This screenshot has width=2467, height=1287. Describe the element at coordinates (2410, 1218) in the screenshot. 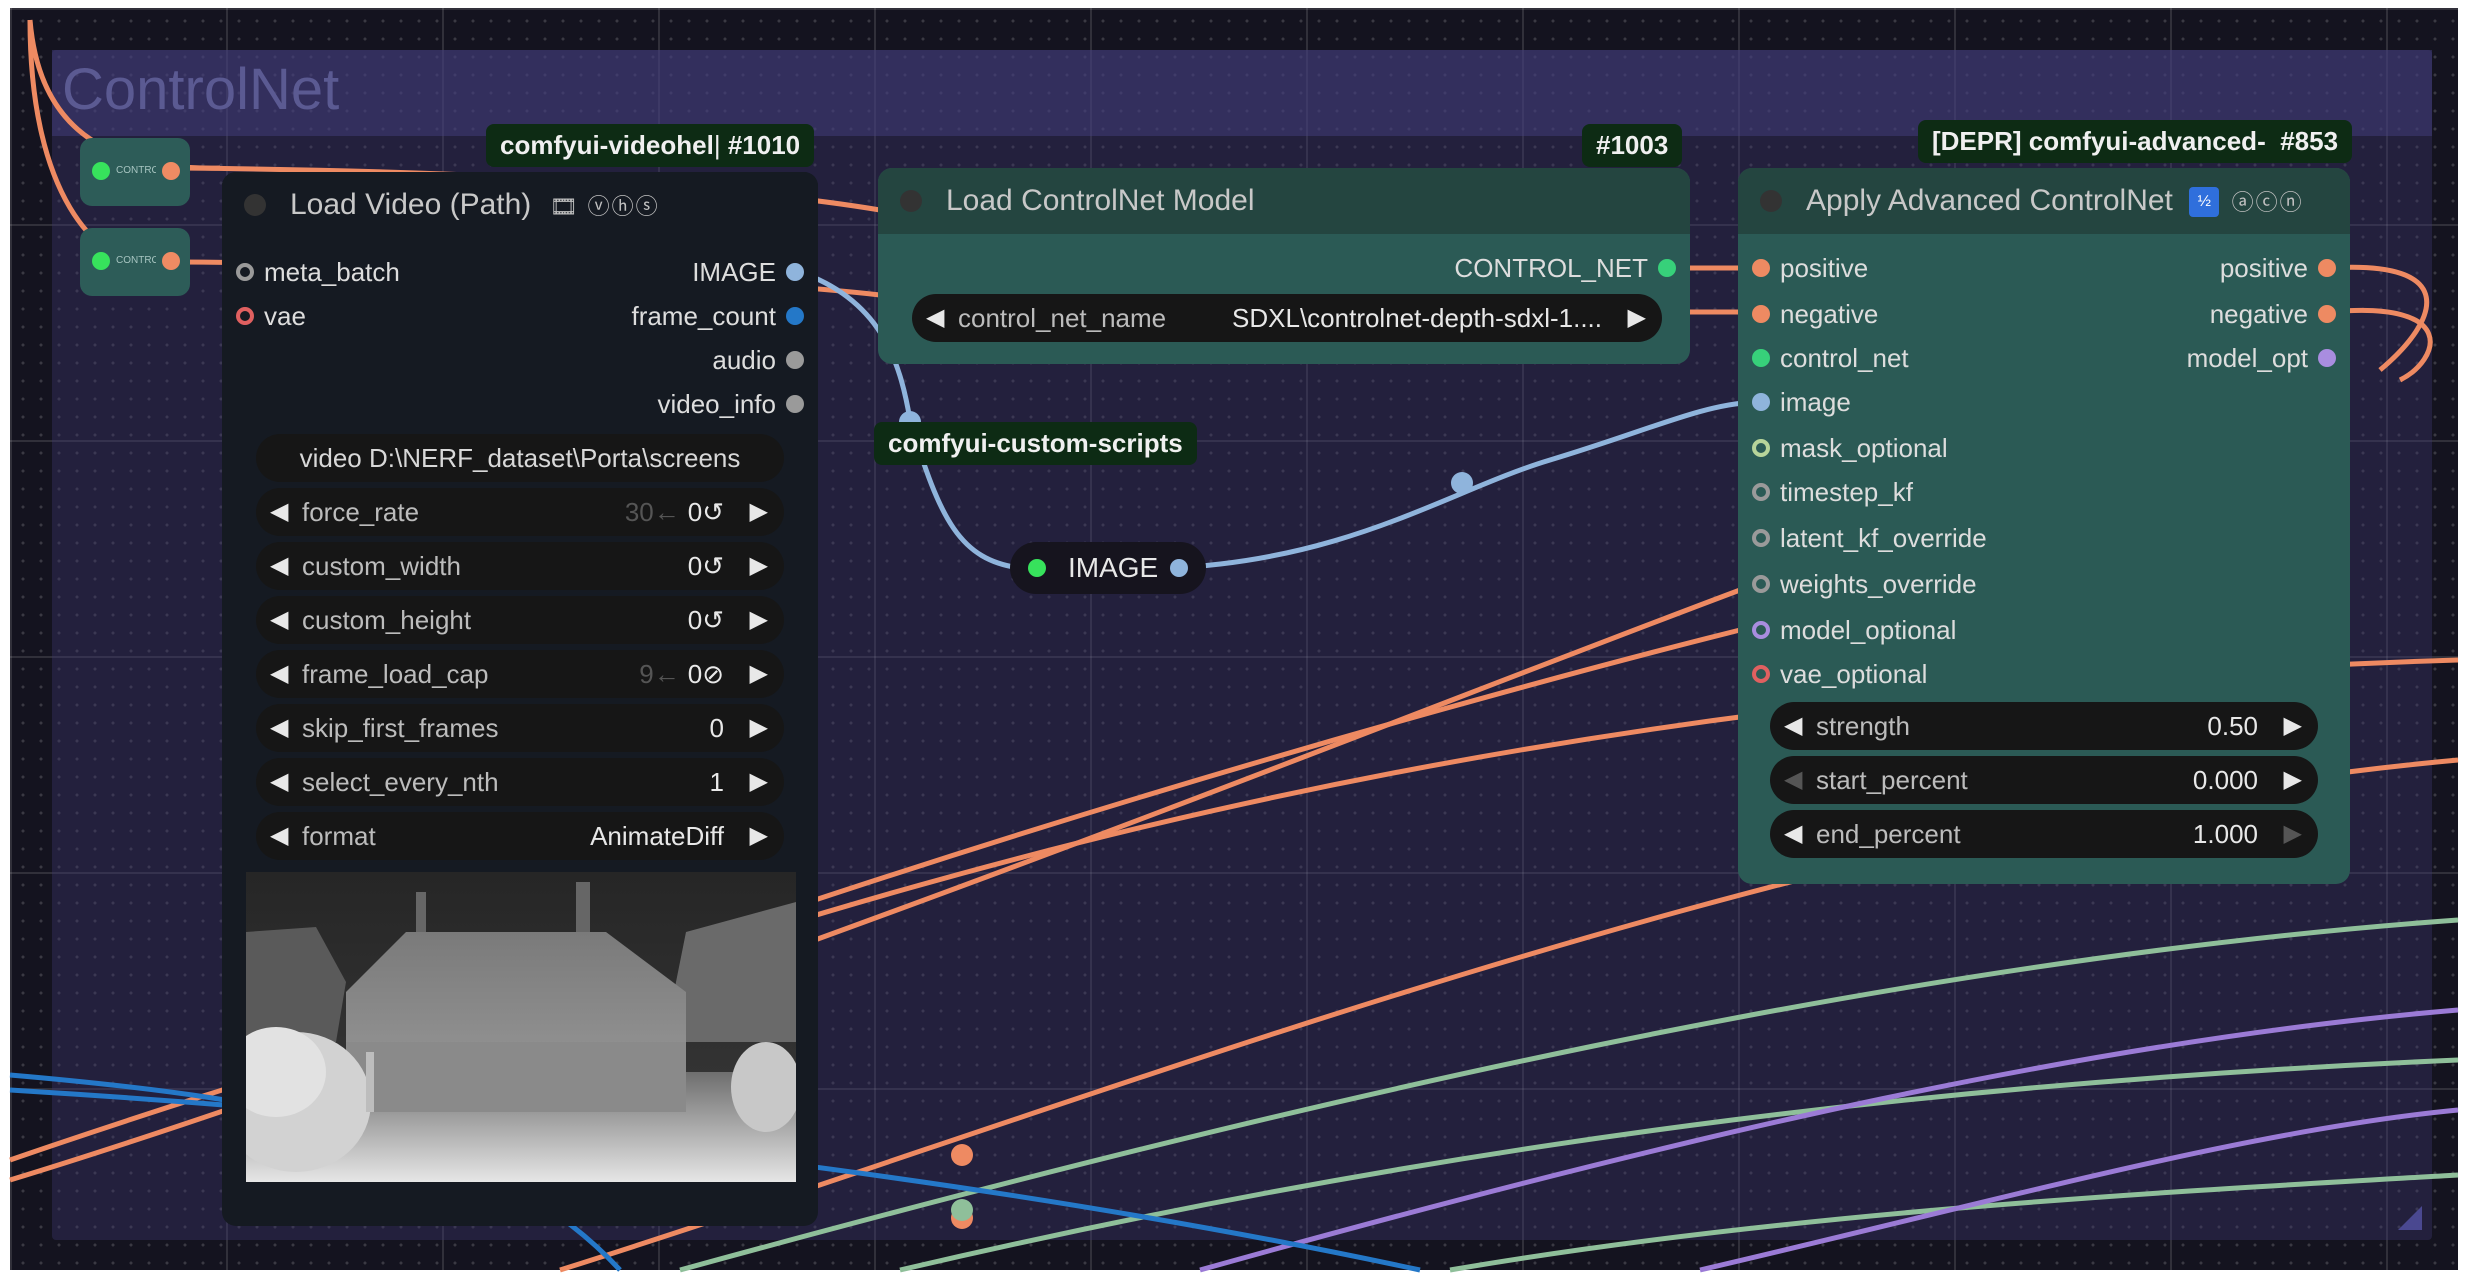

I see `group-resize-handle` at that location.